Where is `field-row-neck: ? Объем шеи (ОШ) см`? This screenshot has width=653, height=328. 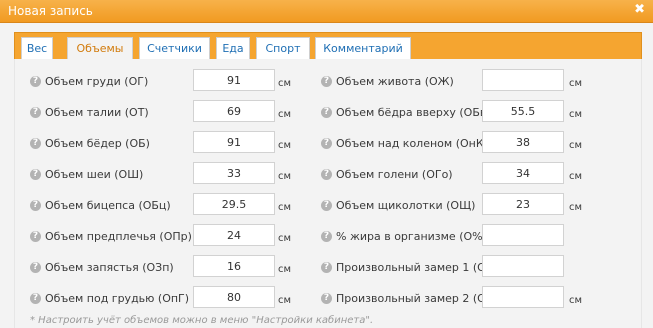 field-row-neck: ? Объем шеи (ОШ) см is located at coordinates (170, 175).